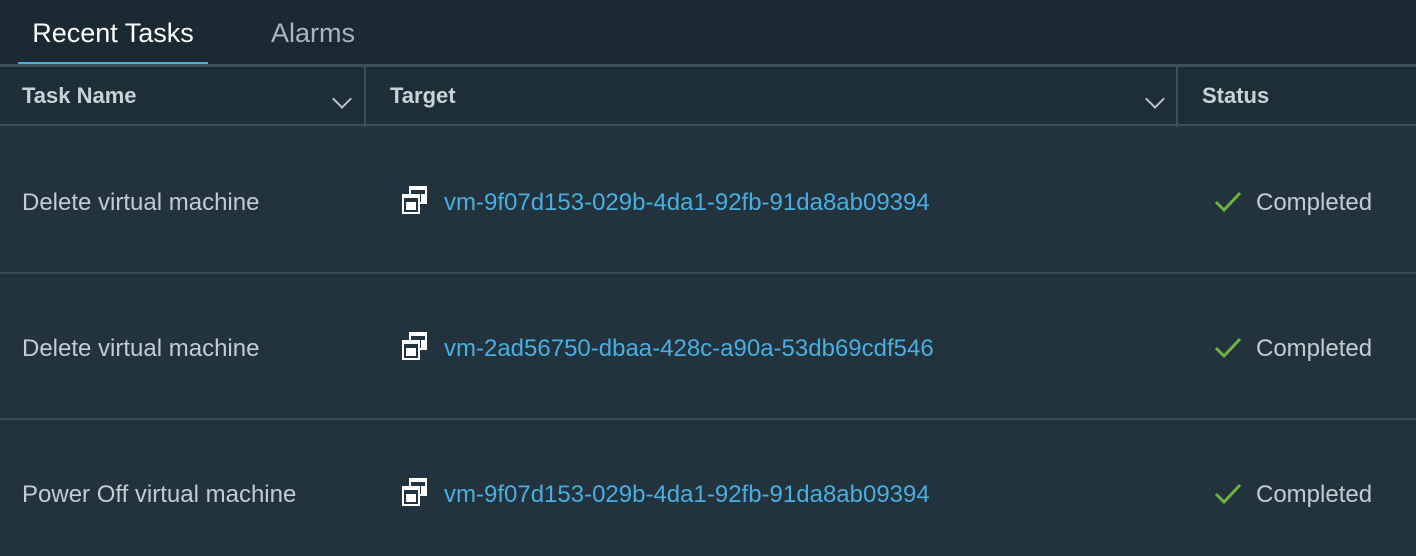 This screenshot has height=556, width=1416. Describe the element at coordinates (113, 32) in the screenshot. I see `tab-recent-tasks: Recent Tasks` at that location.